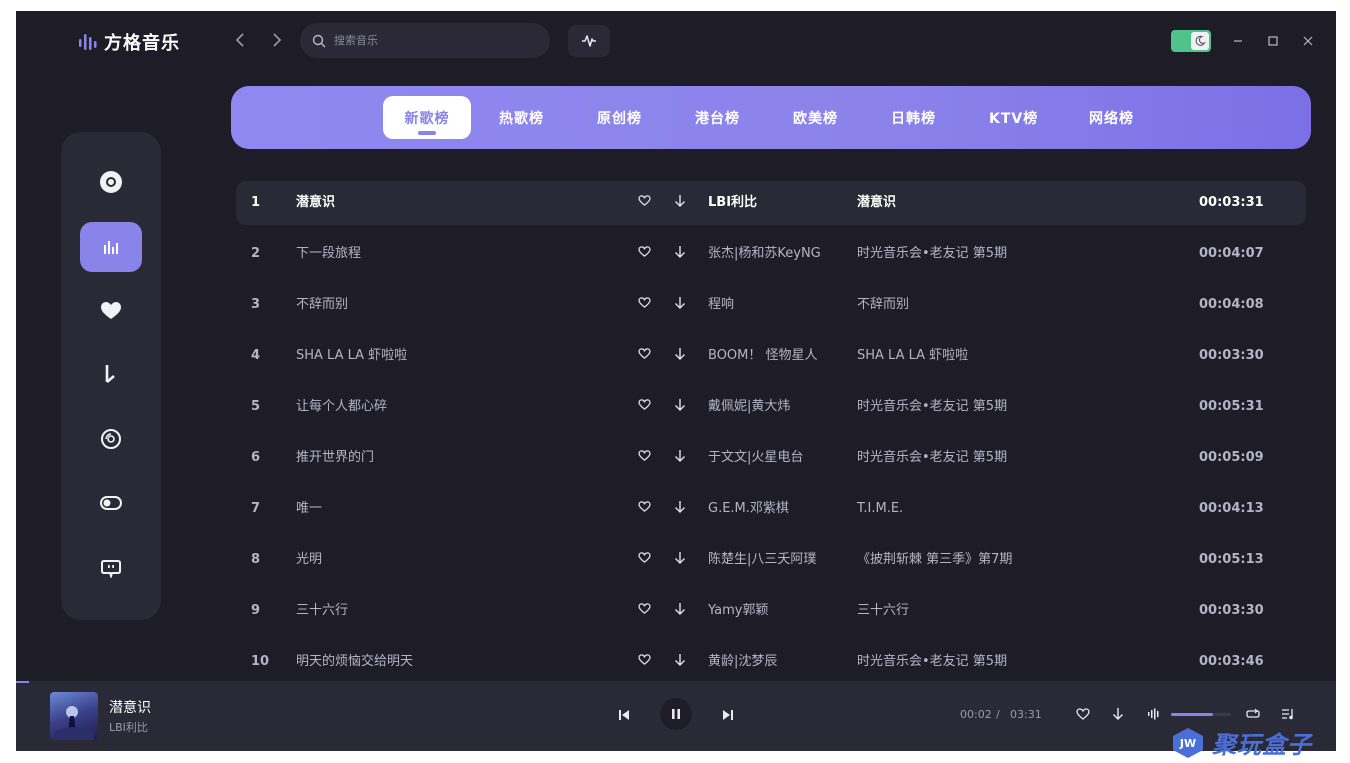  I want to click on song-album: 潜意识, so click(876, 203).